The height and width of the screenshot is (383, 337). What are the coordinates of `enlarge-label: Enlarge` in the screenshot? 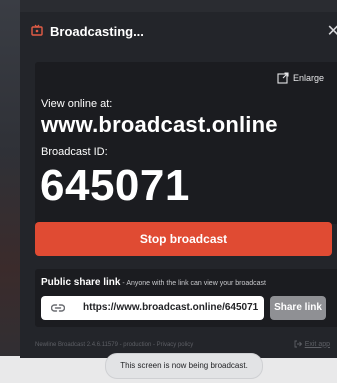 It's located at (308, 78).